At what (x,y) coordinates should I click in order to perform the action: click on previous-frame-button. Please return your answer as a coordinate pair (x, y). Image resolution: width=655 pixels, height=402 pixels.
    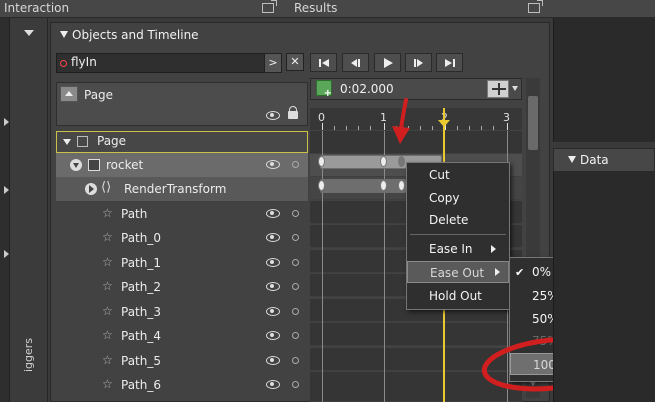
    Looking at the image, I should click on (355, 62).